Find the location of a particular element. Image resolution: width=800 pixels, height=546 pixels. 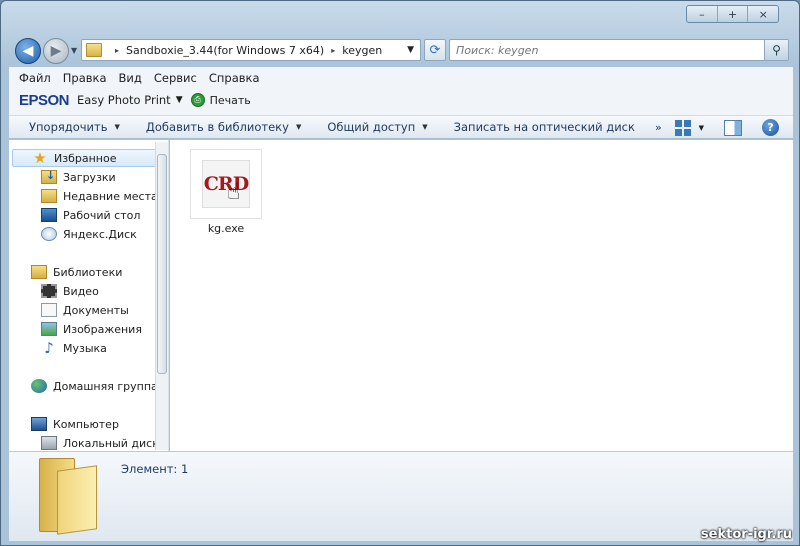

epson-toolbar: EPSON Easy Photo Print ▼ ⎙ Печать is located at coordinates (401, 100).